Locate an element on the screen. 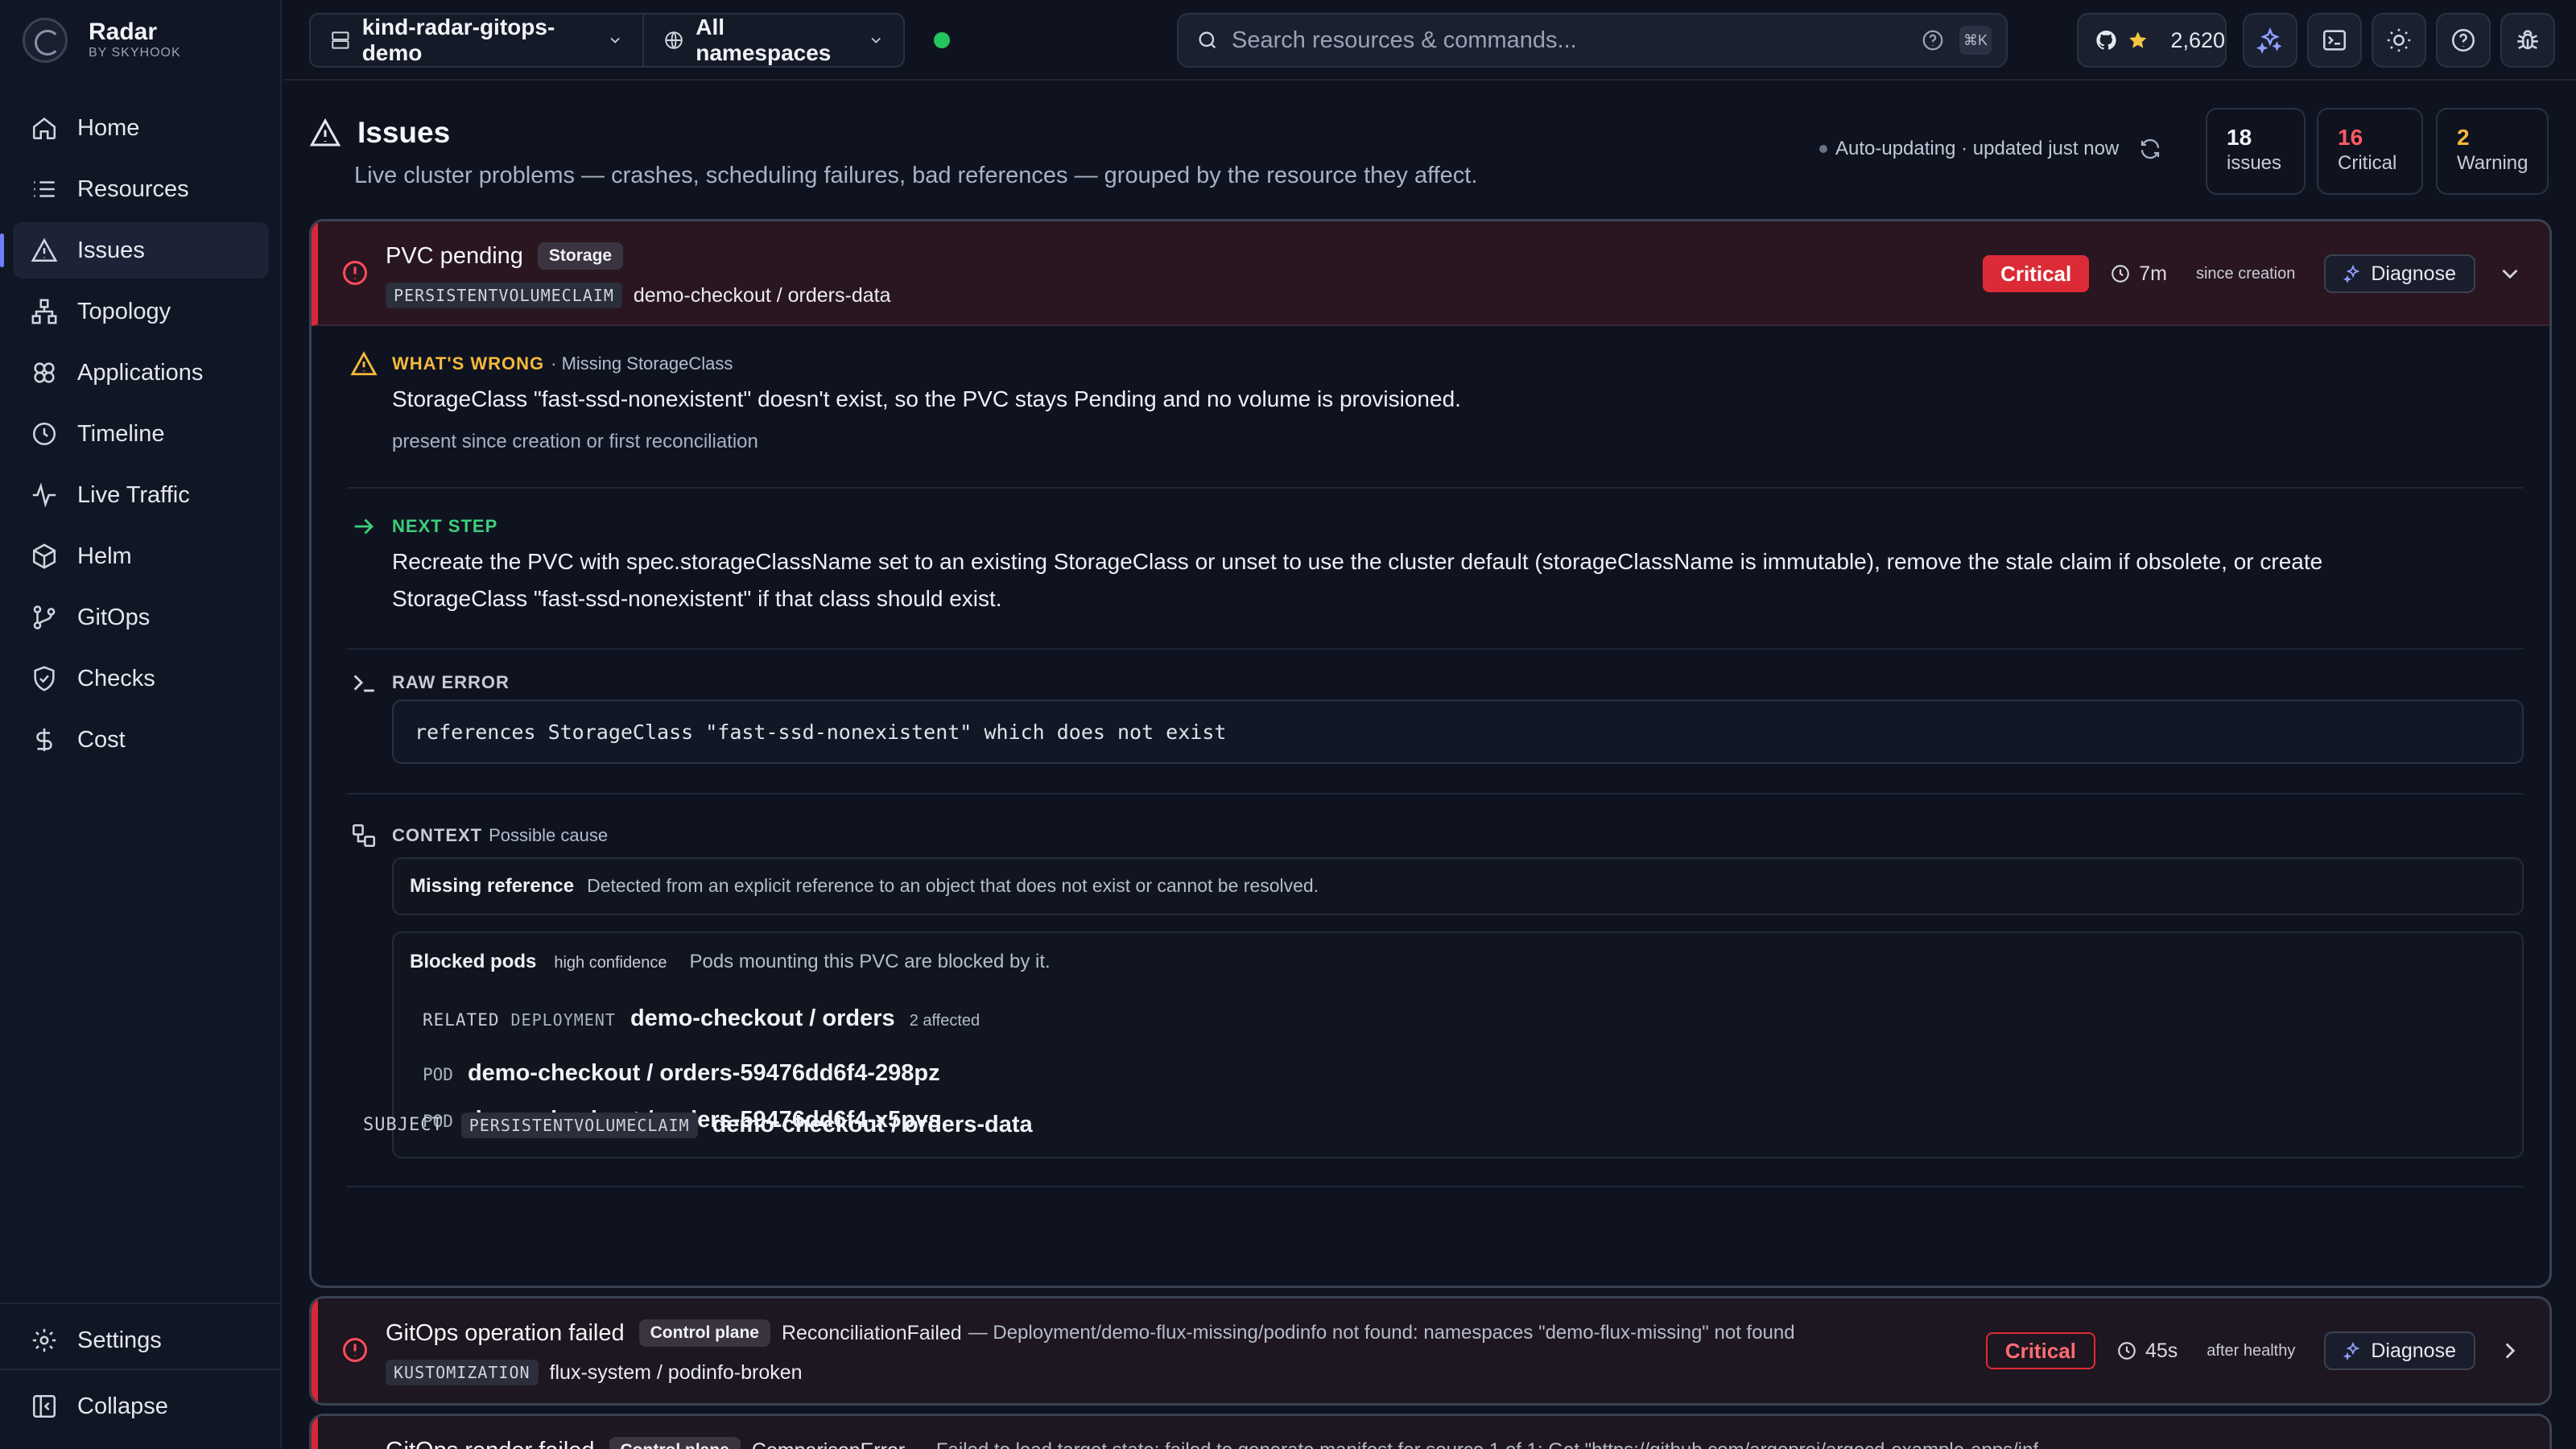 This screenshot has height=1449, width=2576. sidebar-item-issues: Issues is located at coordinates (134, 250).